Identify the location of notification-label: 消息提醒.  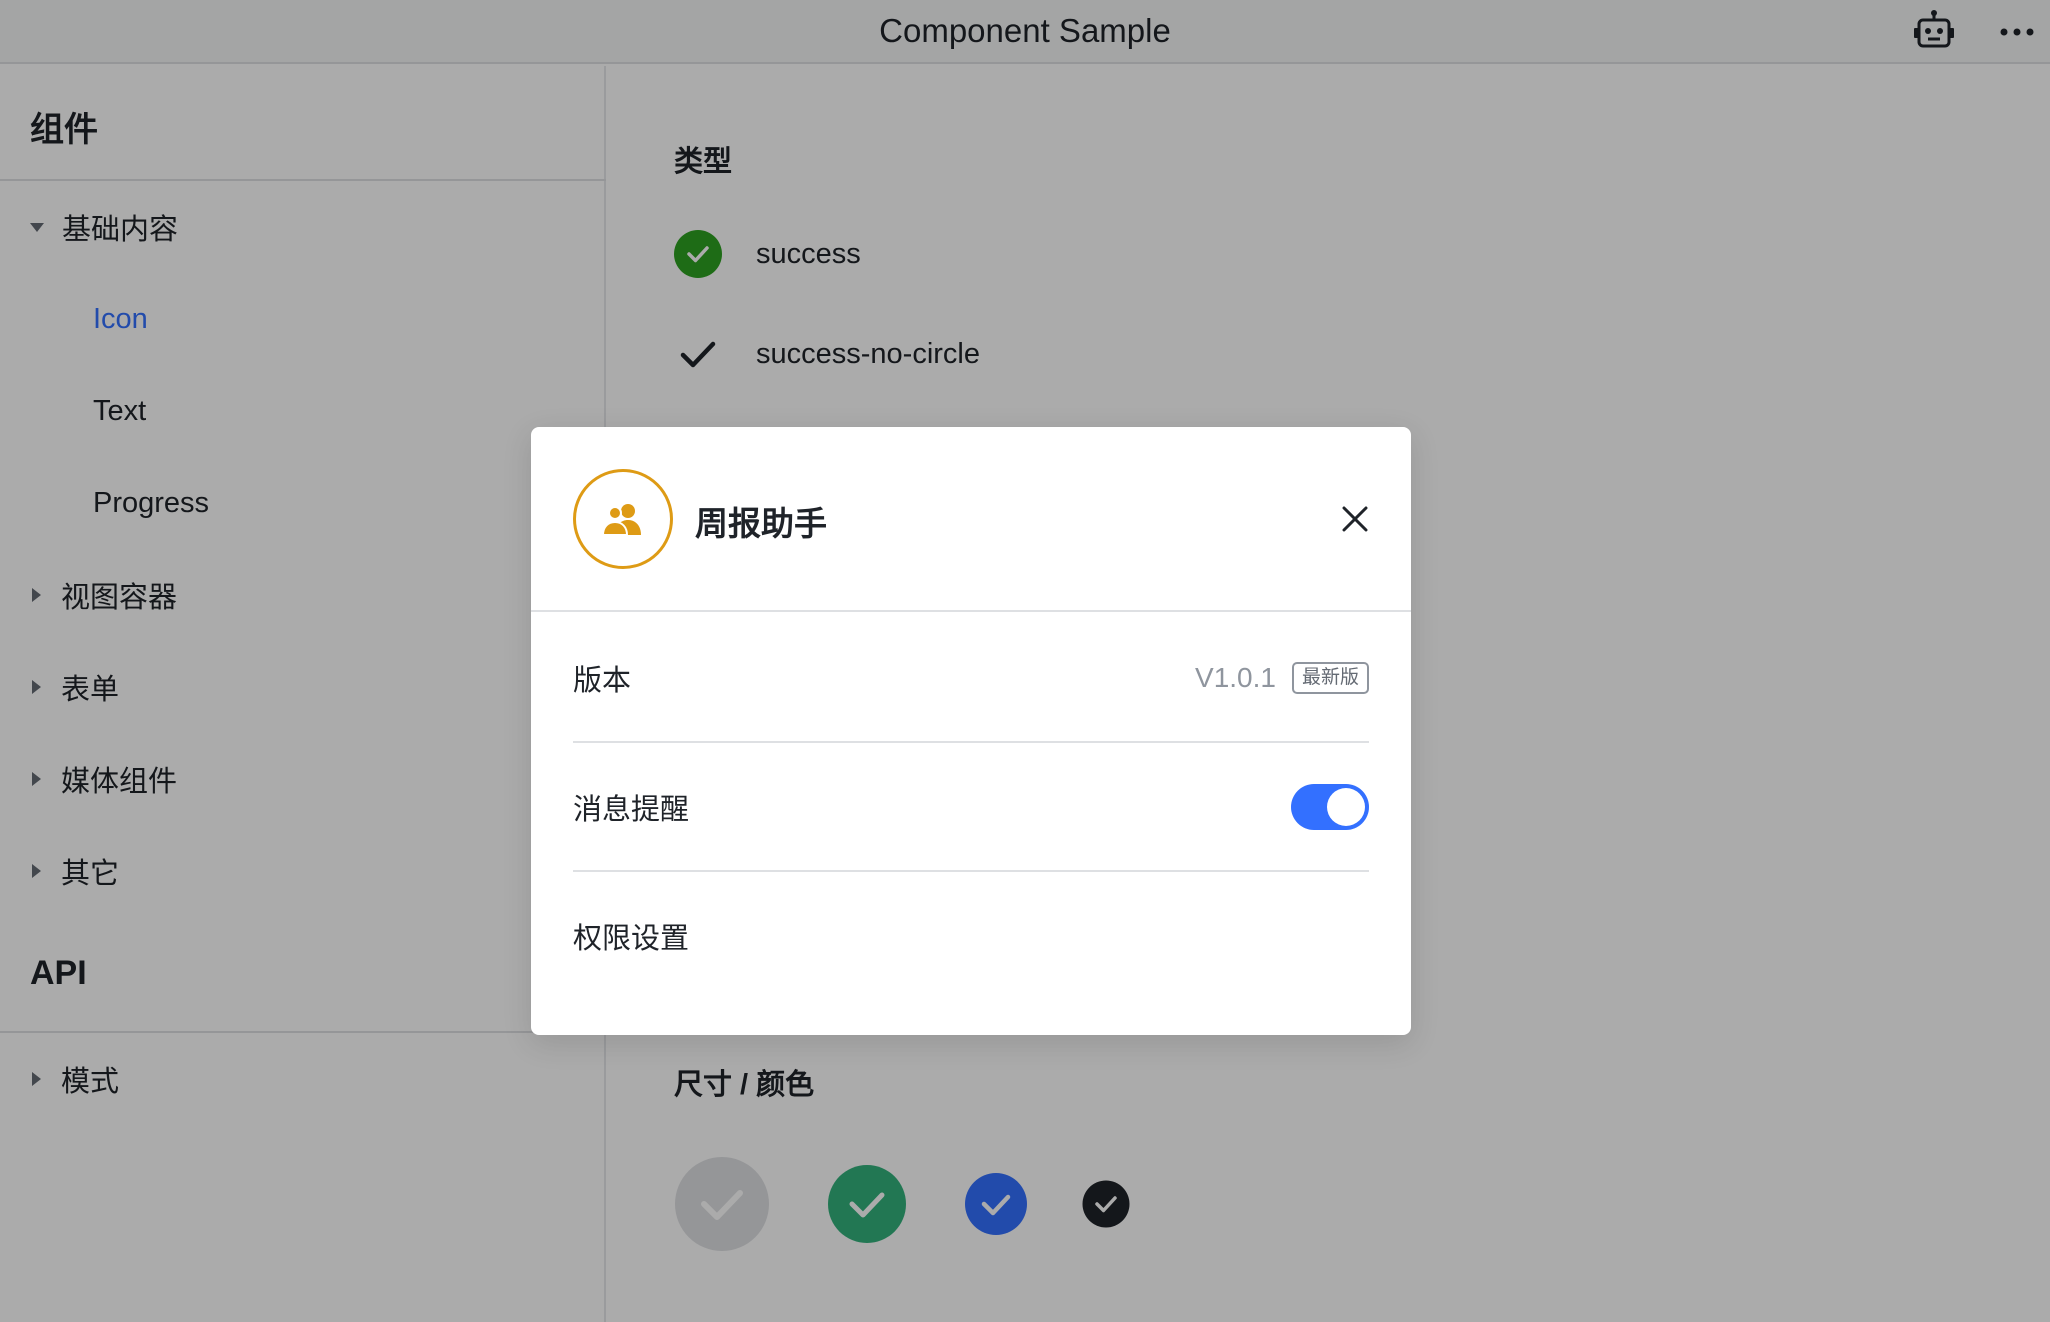
(631, 809).